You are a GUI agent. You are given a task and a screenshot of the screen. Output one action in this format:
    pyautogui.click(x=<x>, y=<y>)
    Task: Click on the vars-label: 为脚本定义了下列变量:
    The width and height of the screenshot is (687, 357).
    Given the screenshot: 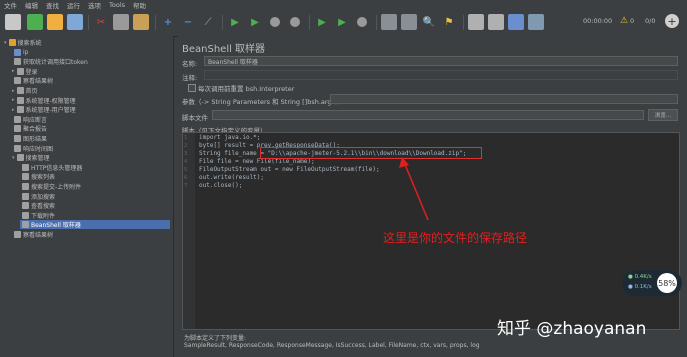 What is the action you would take?
    pyautogui.click(x=215, y=338)
    